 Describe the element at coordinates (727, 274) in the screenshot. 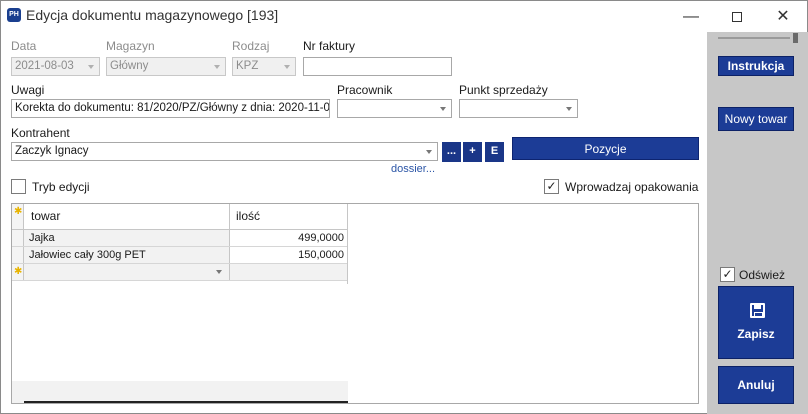

I see `refresh-checkbox: ✓` at that location.